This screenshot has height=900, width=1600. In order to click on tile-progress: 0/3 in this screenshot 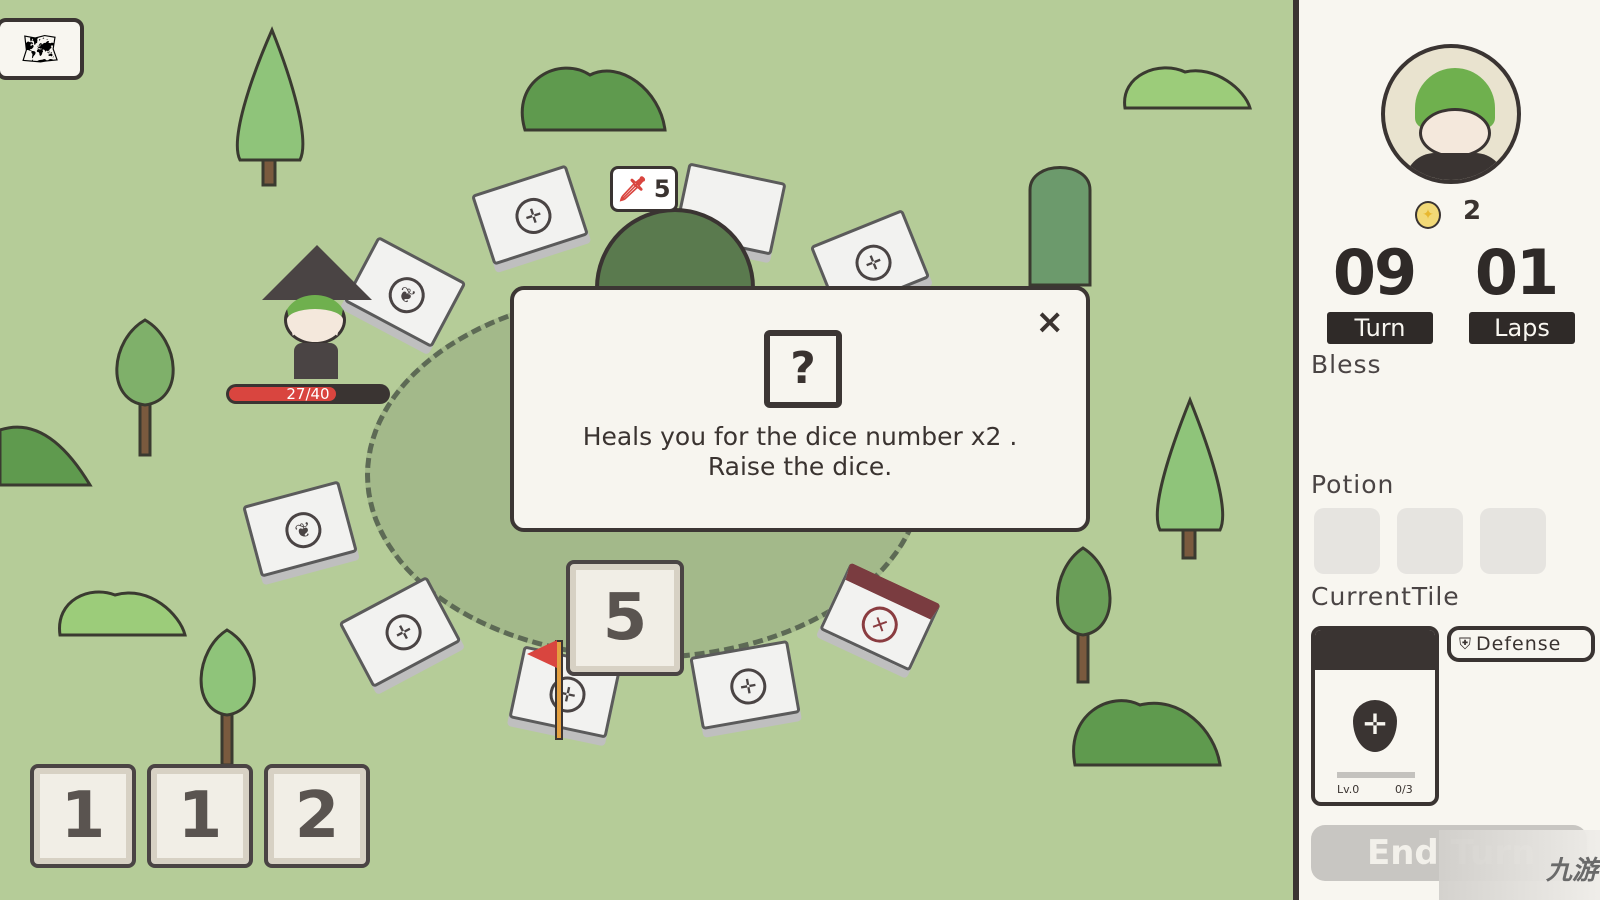, I will do `click(1404, 789)`.